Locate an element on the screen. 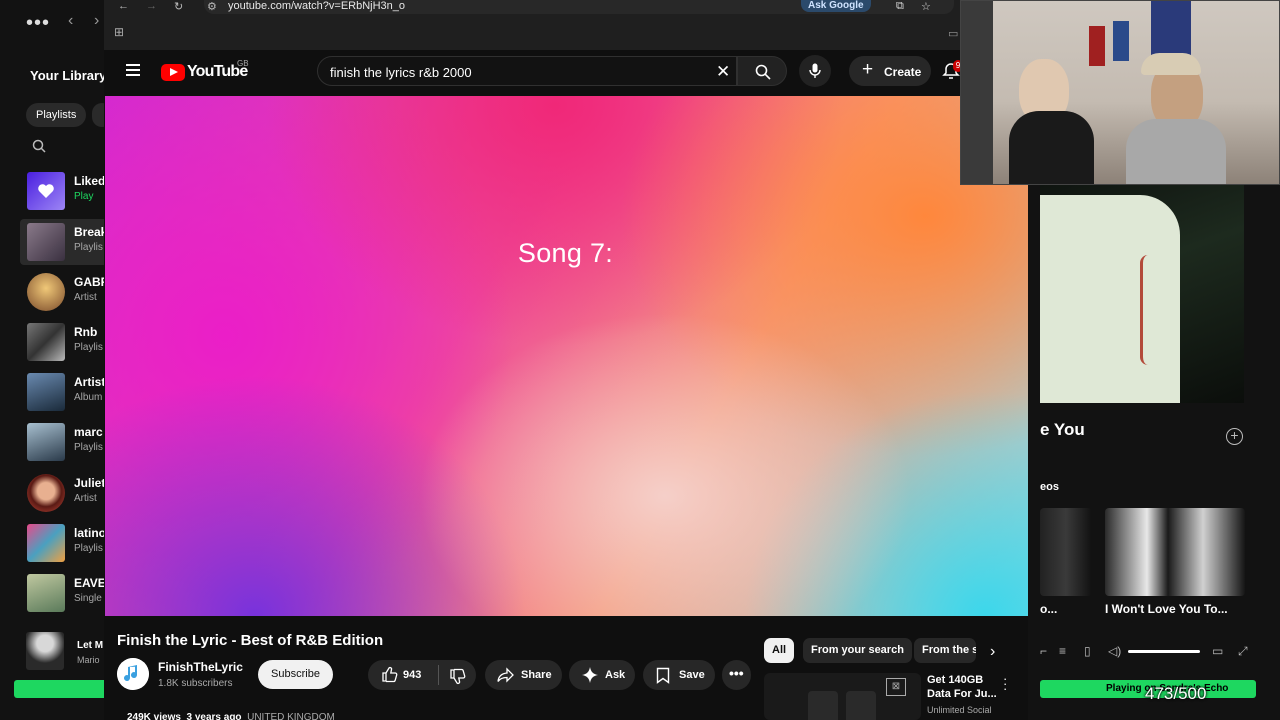  channel-avatar is located at coordinates (133, 674).